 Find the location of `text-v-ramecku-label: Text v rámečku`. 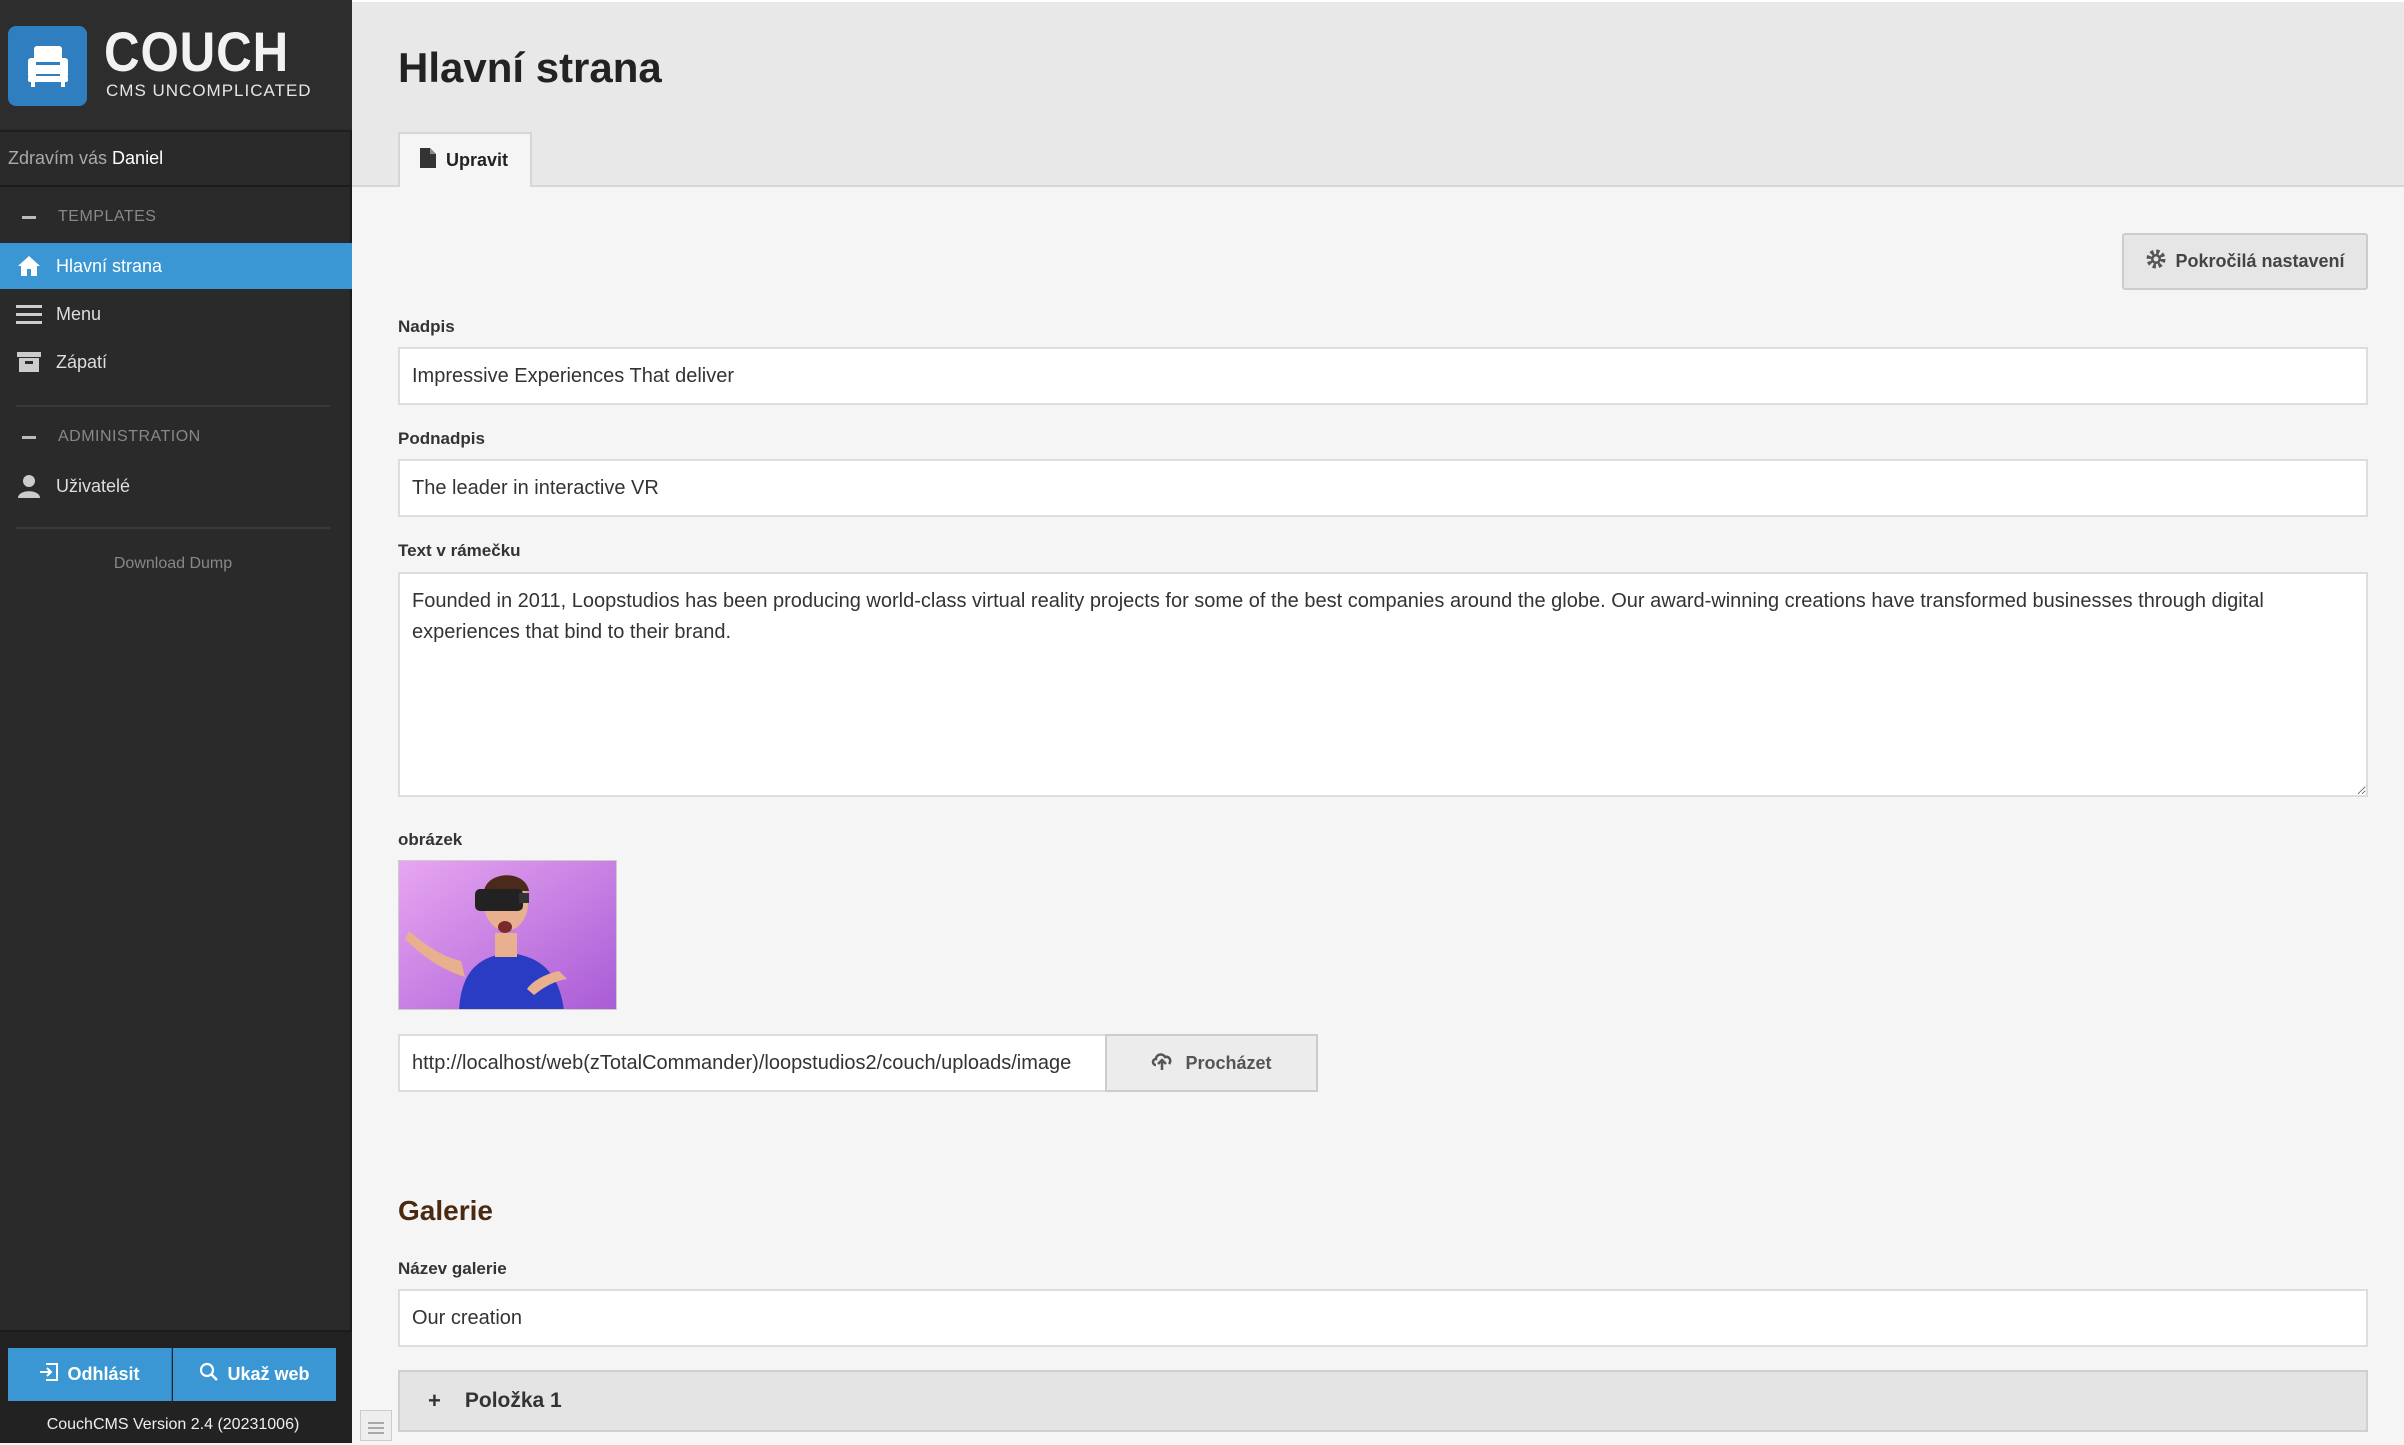

text-v-ramecku-label: Text v rámečku is located at coordinates (459, 550).